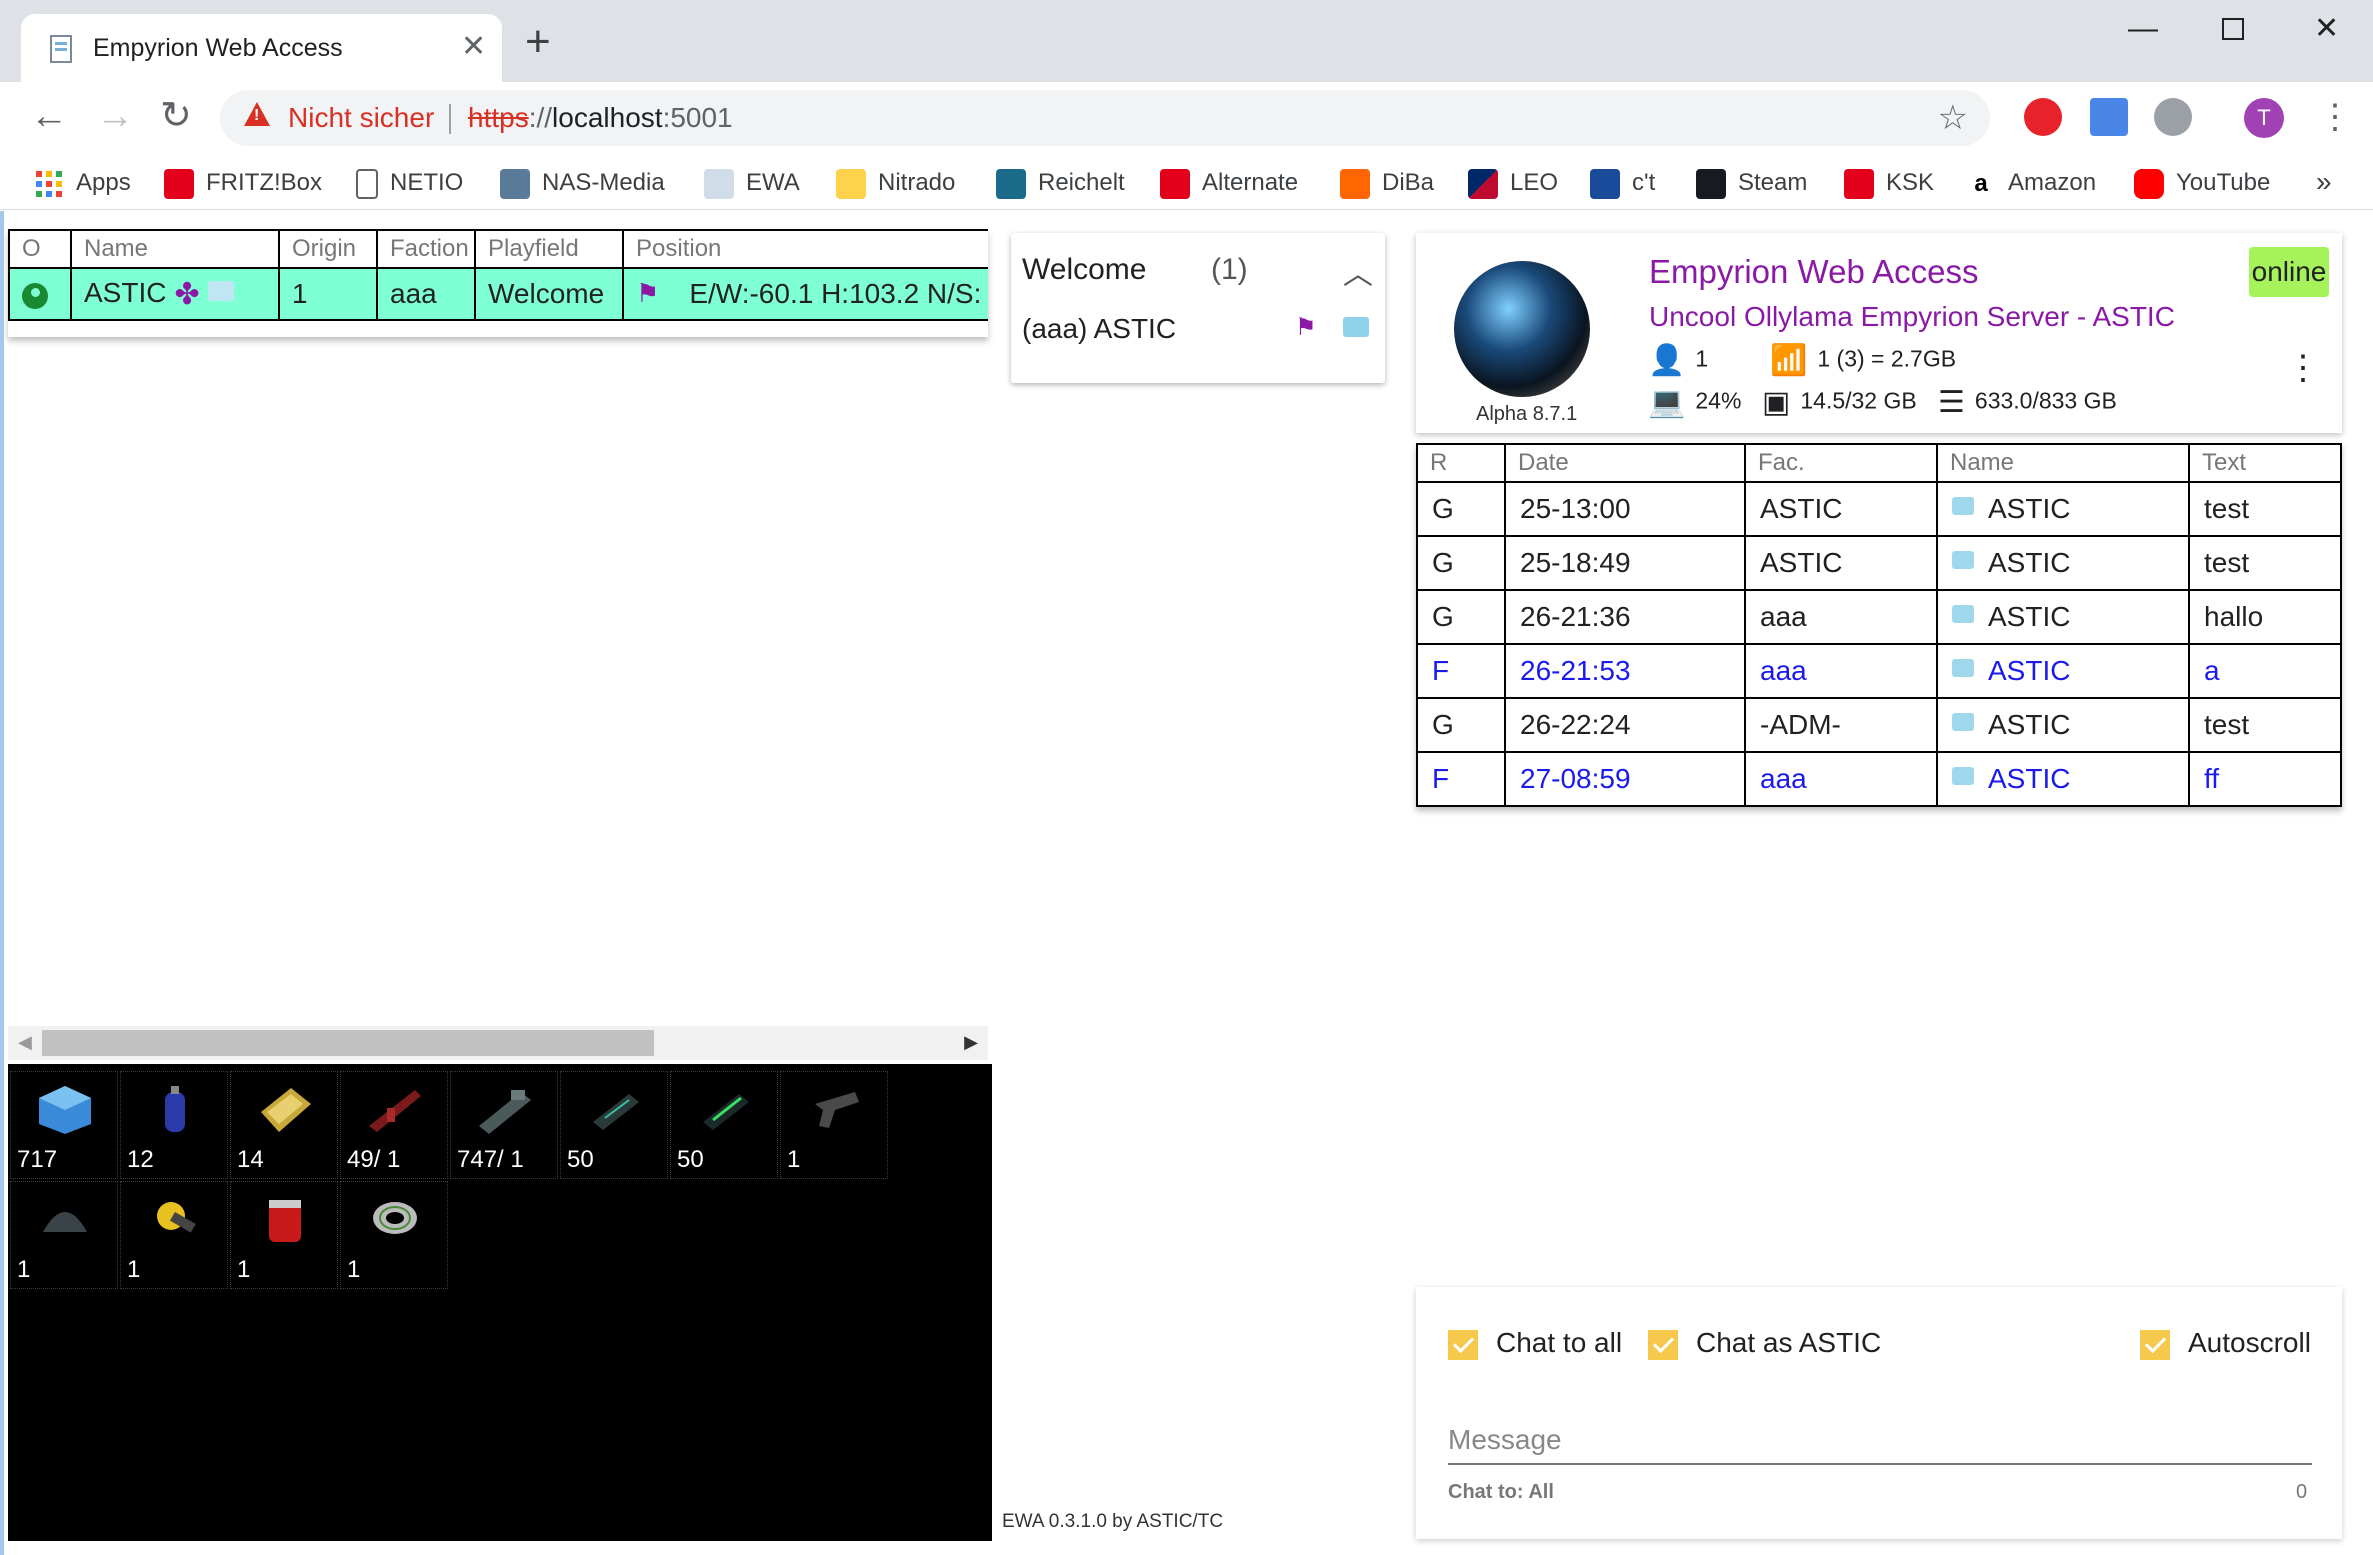  I want to click on col-header-r: R, so click(1461, 463).